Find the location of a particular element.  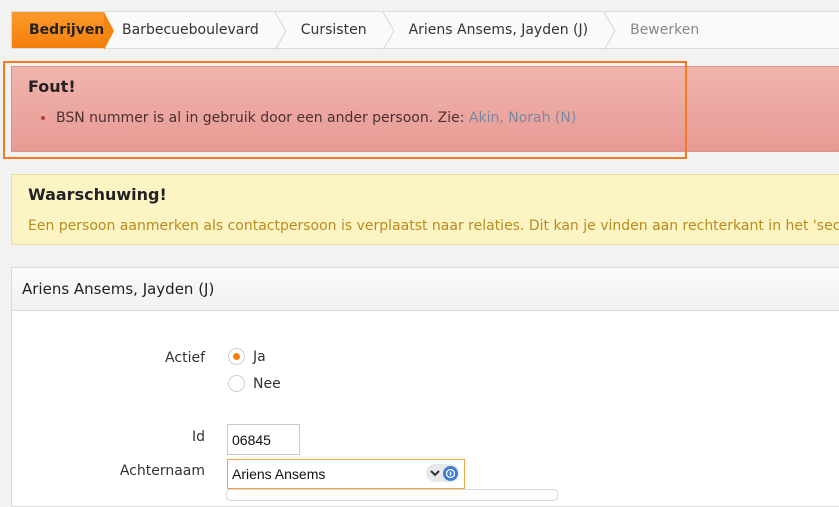

radio-actief-nee: Nee is located at coordinates (254, 383).